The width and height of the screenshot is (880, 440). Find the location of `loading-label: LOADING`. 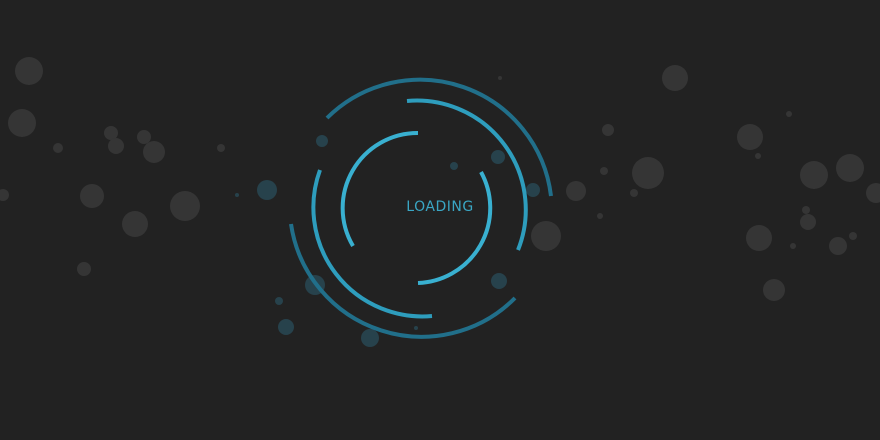

loading-label: LOADING is located at coordinates (440, 207).